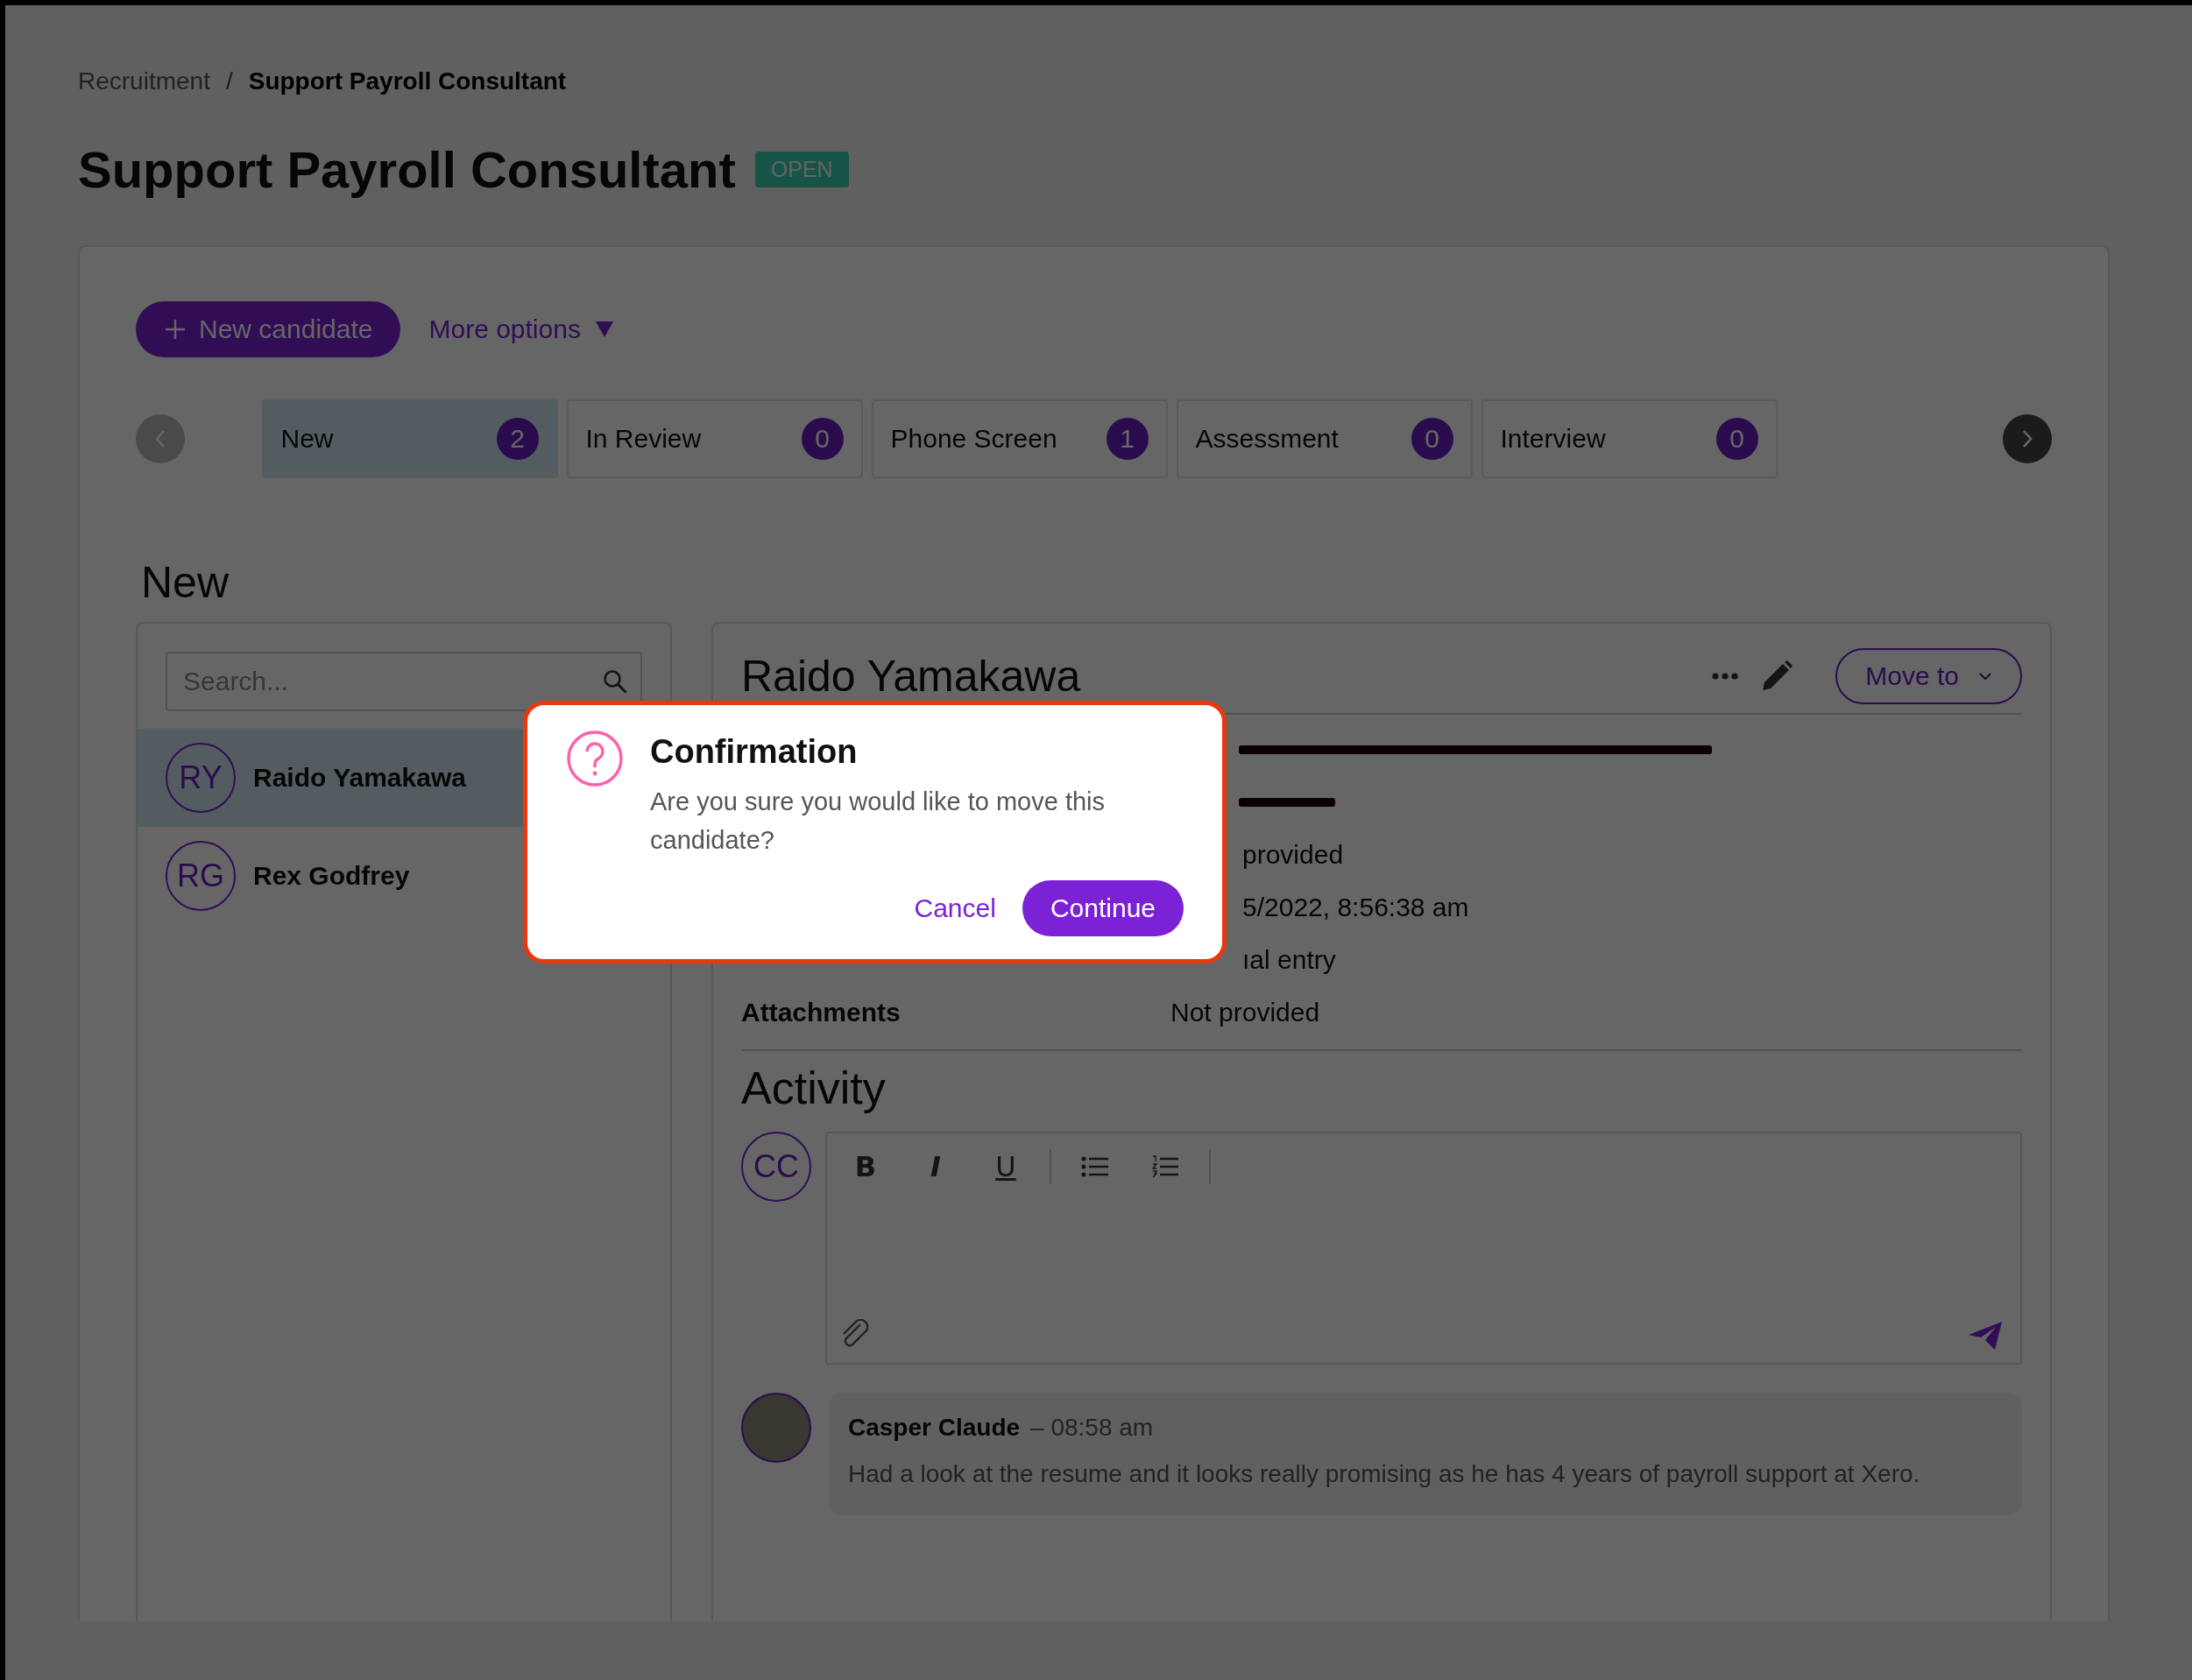 The height and width of the screenshot is (1680, 2192). I want to click on field-label: Attachments, so click(821, 1012).